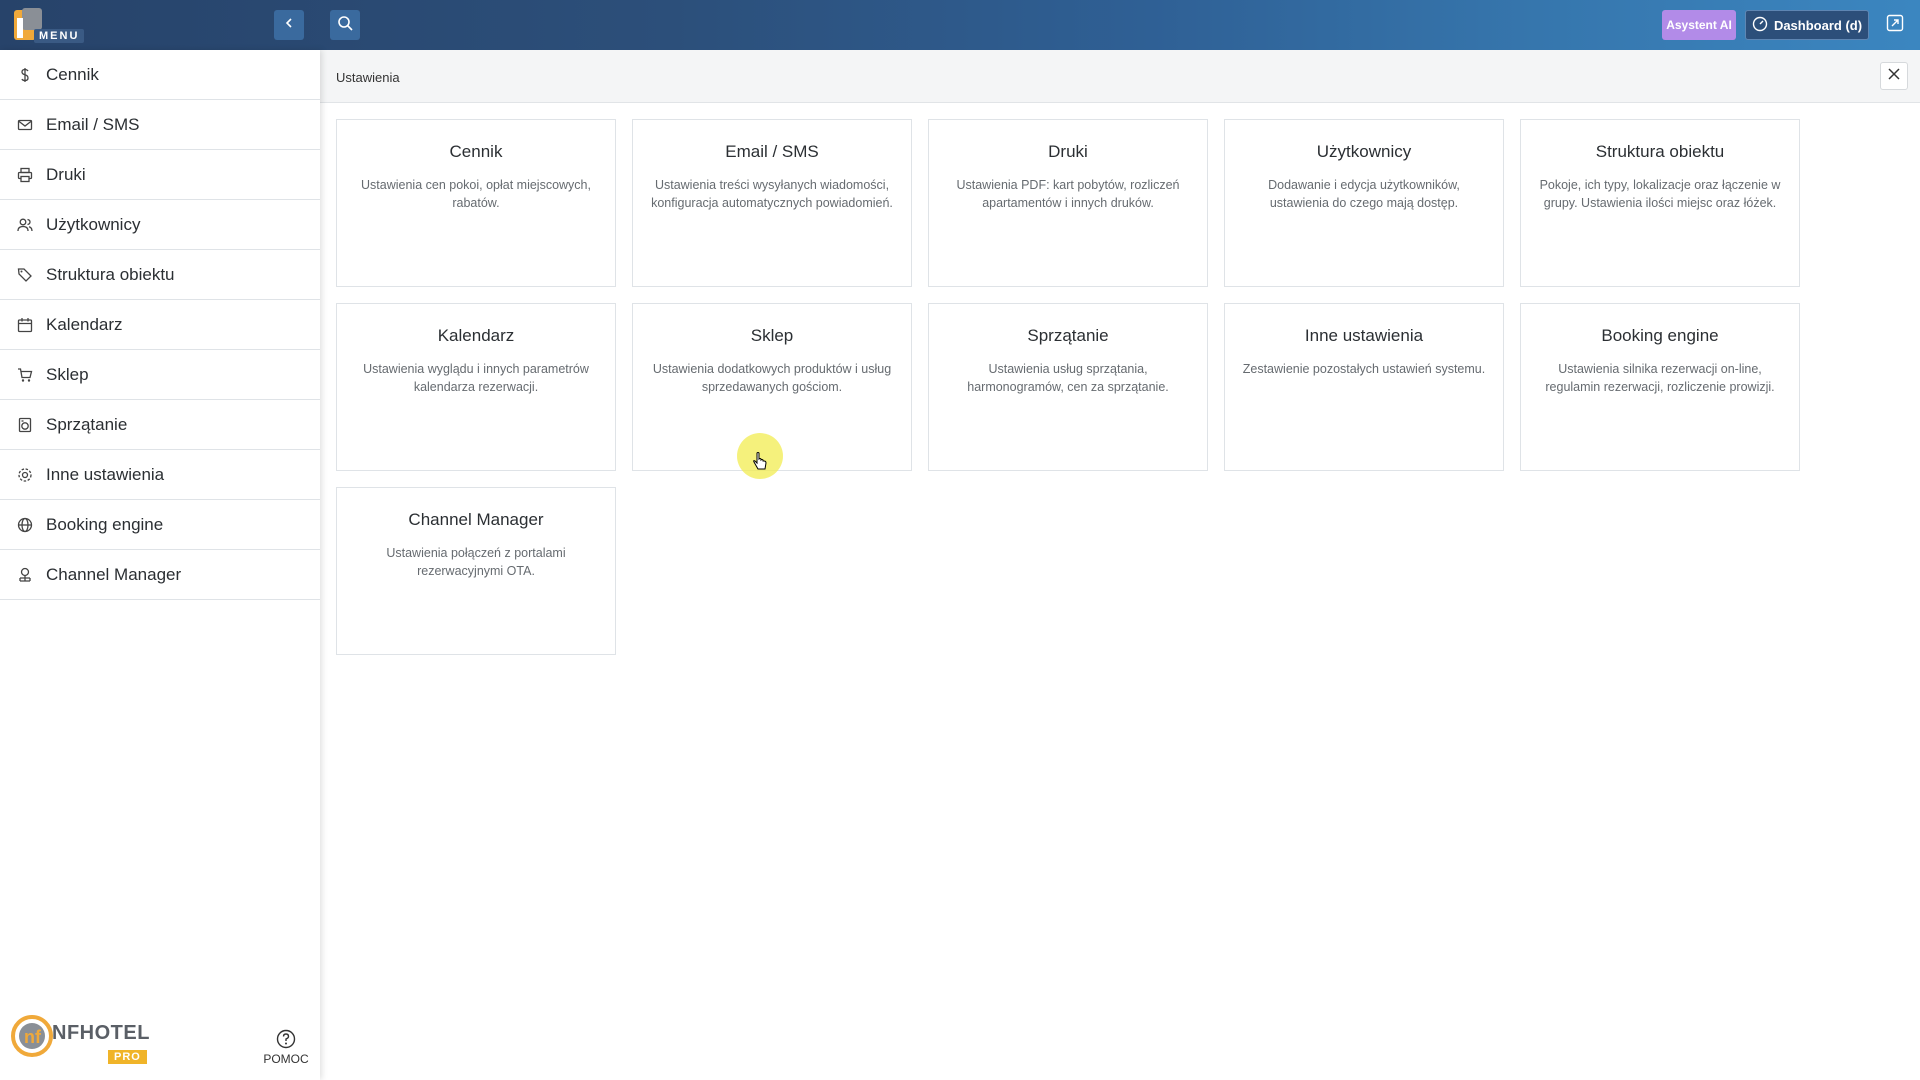  I want to click on gear-icon, so click(25, 475).